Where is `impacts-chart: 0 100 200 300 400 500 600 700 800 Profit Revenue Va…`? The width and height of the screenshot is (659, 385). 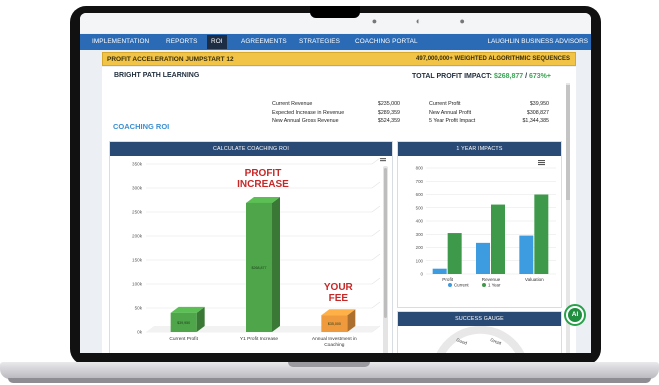 impacts-chart: 0 100 200 300 400 500 600 700 800 Profit Revenue Va… is located at coordinates (486, 224).